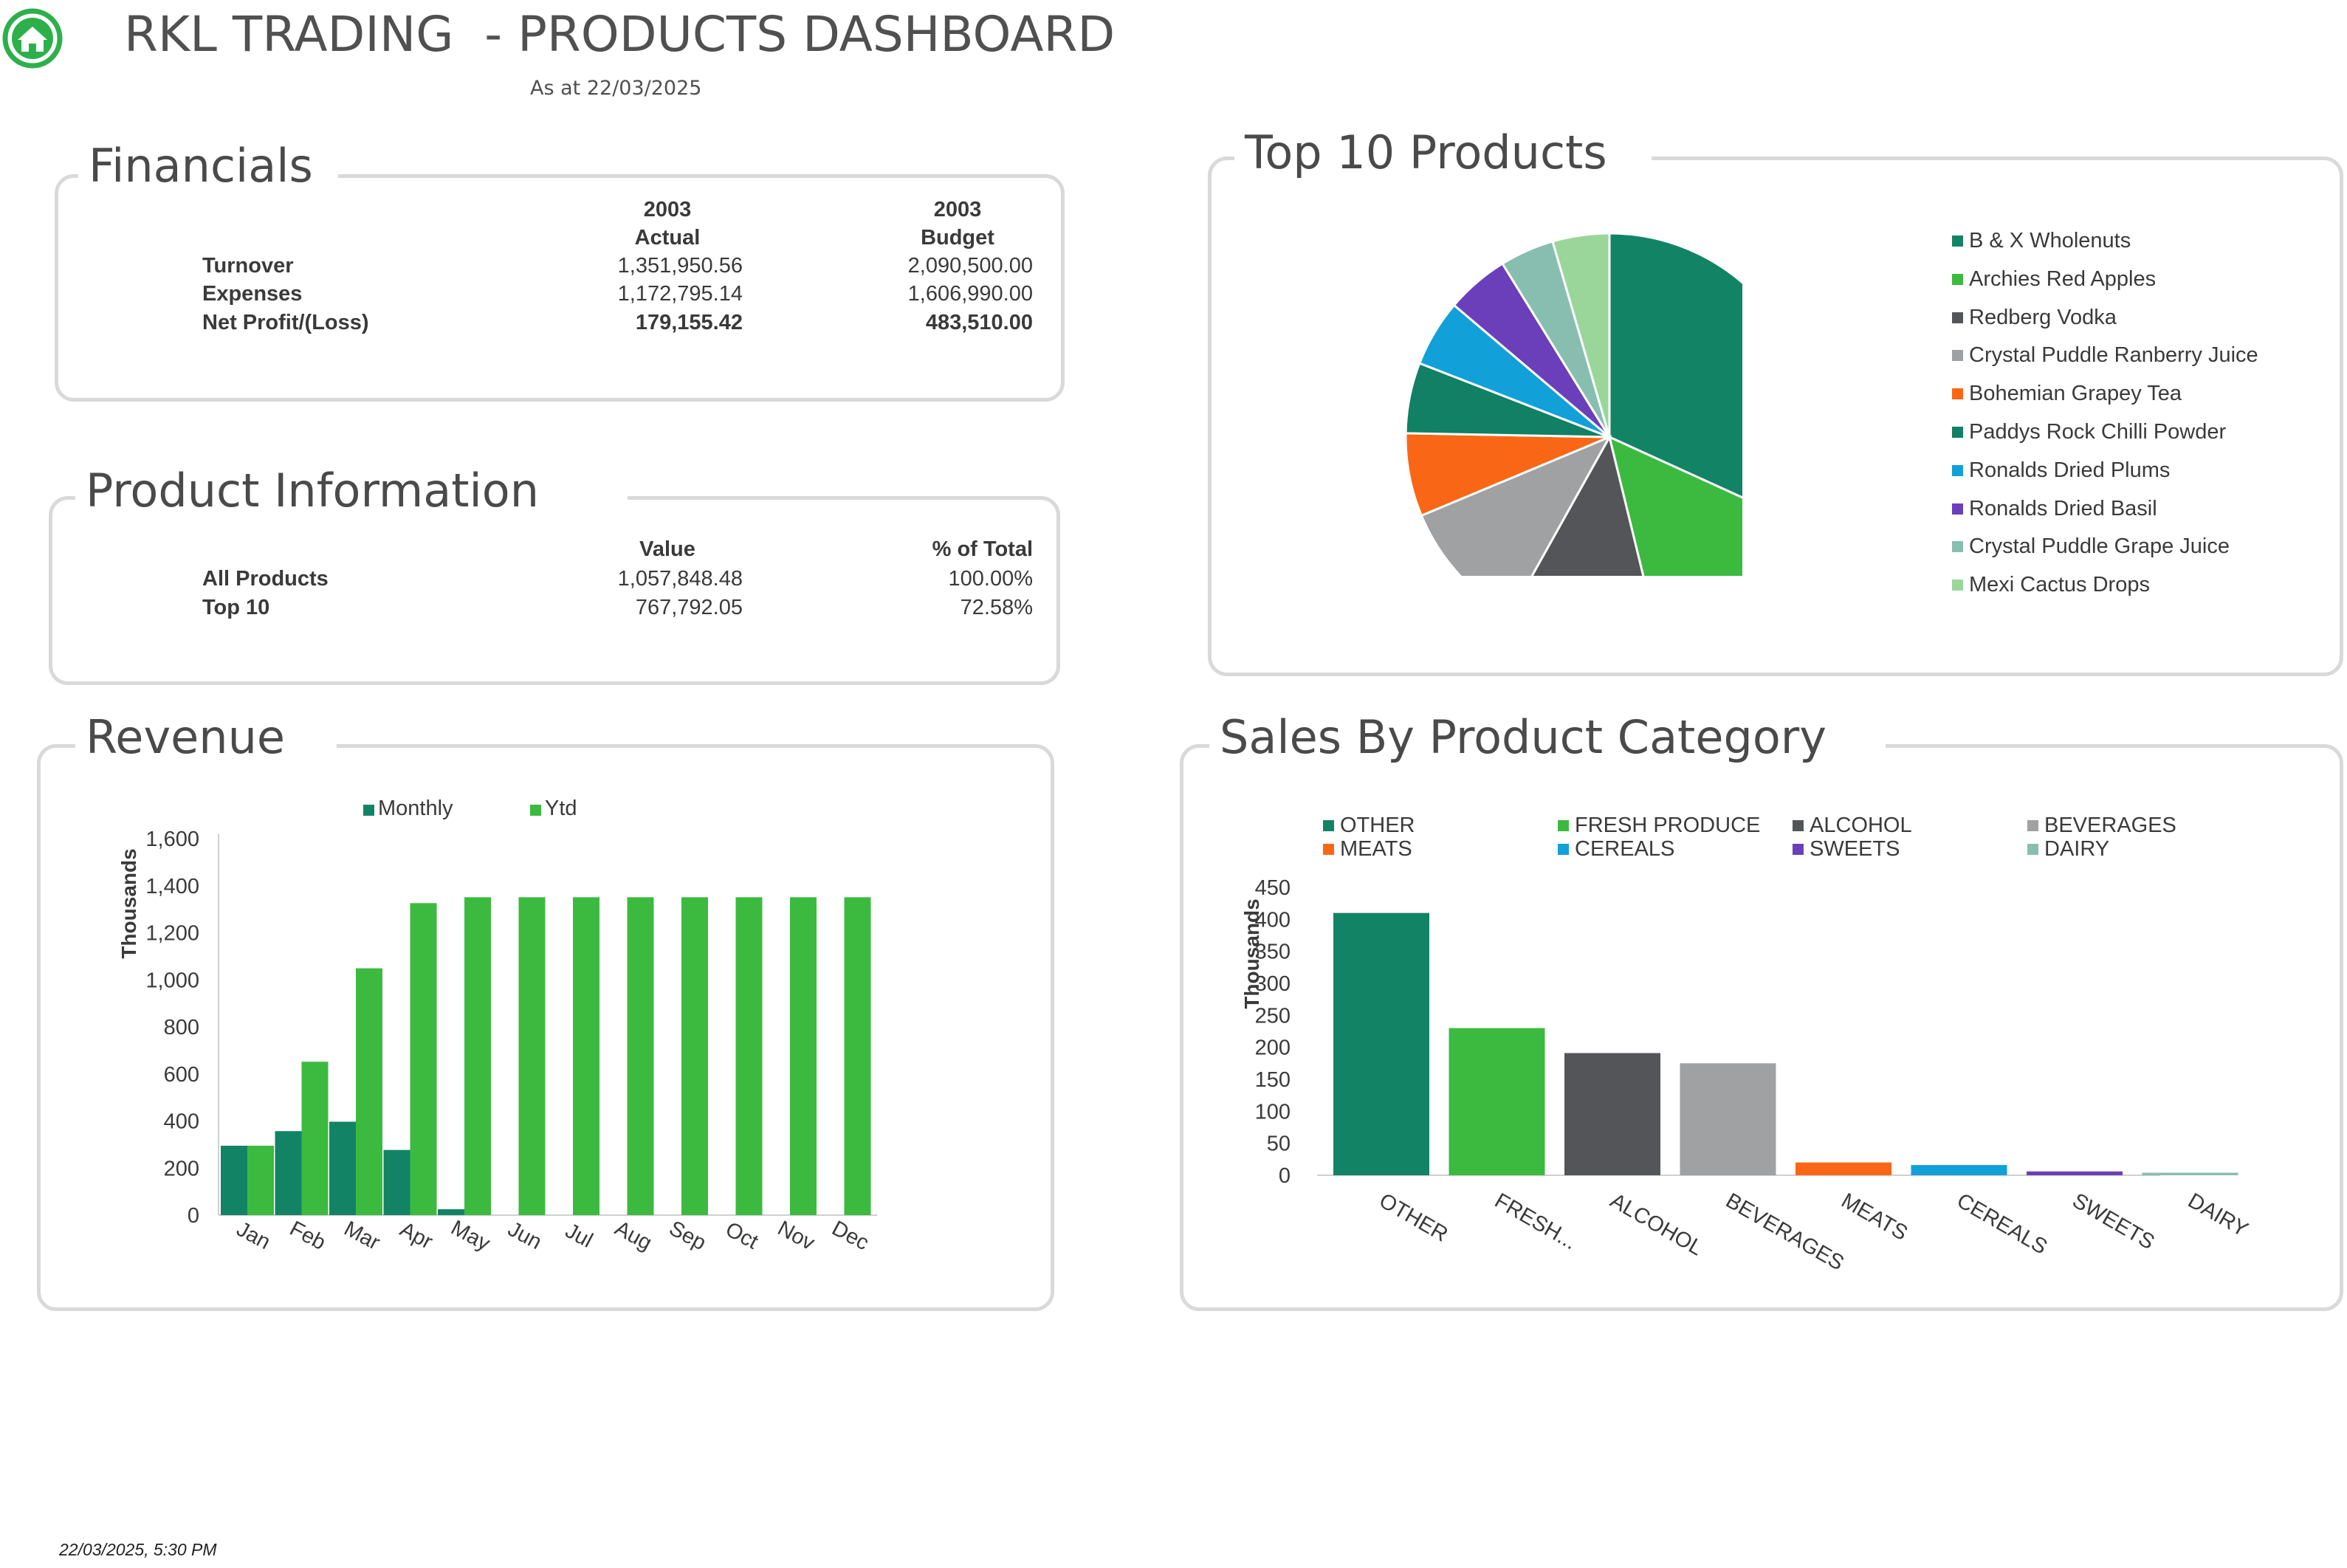 The image size is (2347, 1568). I want to click on legend-label: BEVERAGES, so click(2110, 826).